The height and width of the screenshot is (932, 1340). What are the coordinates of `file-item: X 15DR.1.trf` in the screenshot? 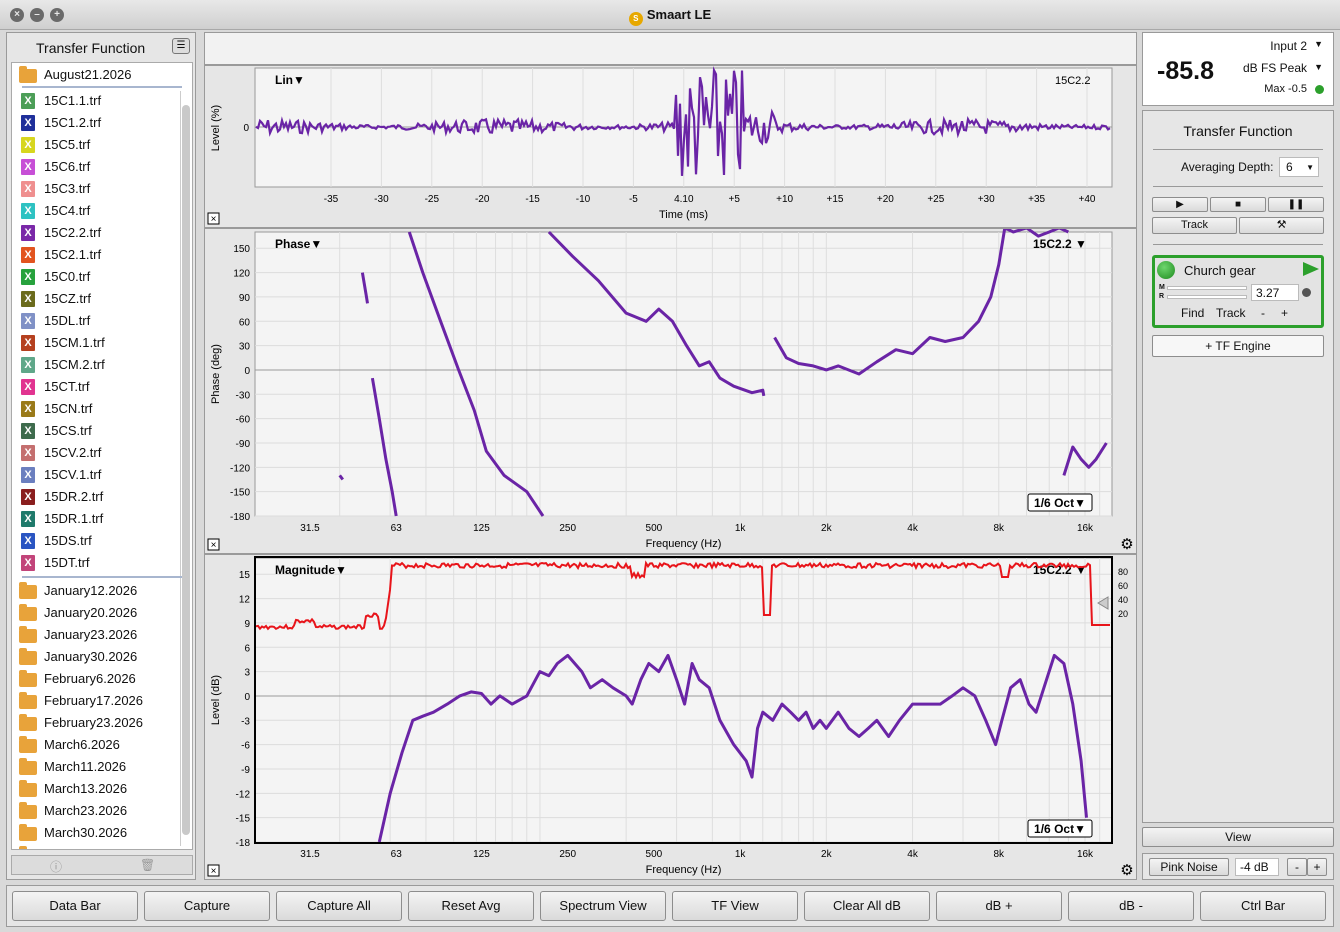 It's located at (97, 519).